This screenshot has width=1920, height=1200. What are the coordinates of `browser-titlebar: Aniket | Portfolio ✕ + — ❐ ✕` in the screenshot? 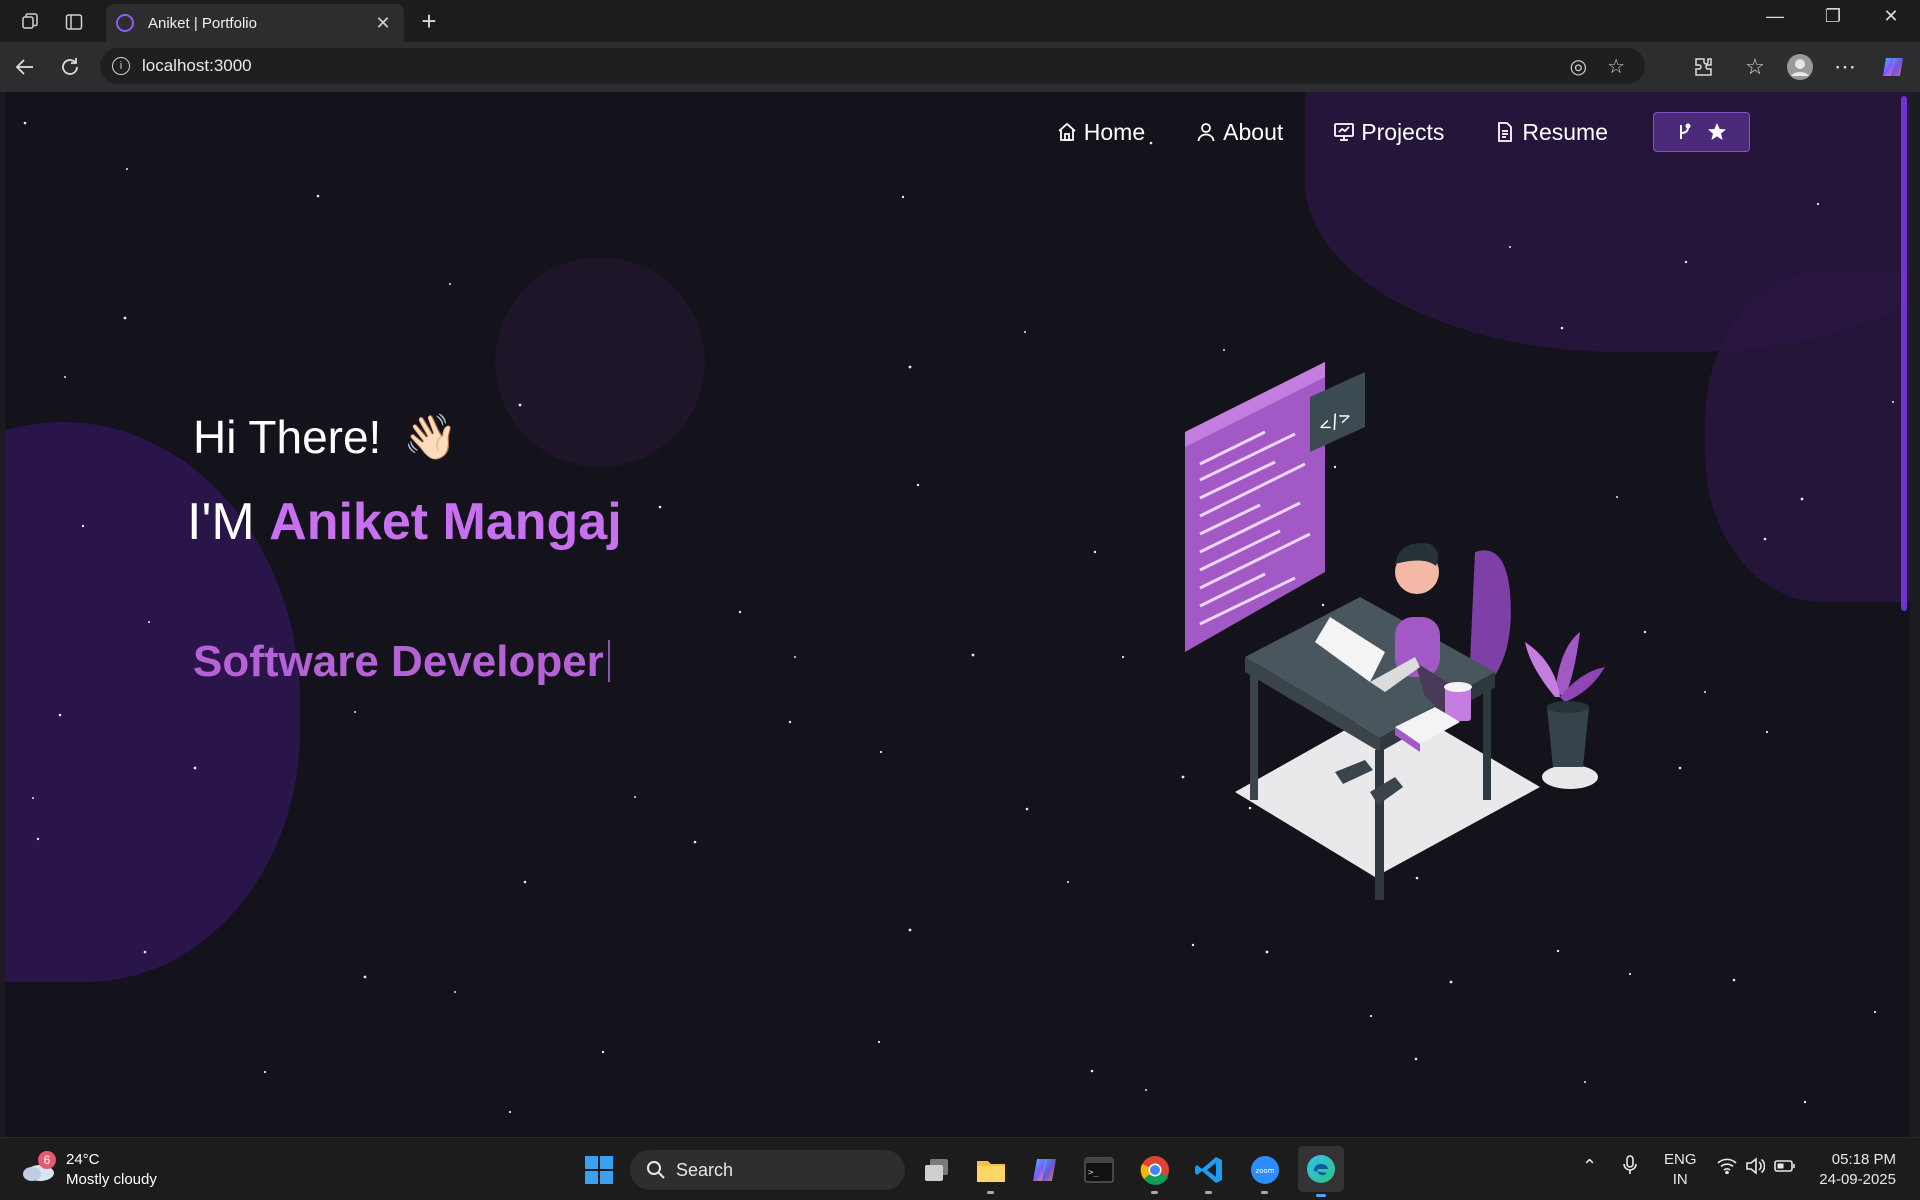 It's located at (960, 21).